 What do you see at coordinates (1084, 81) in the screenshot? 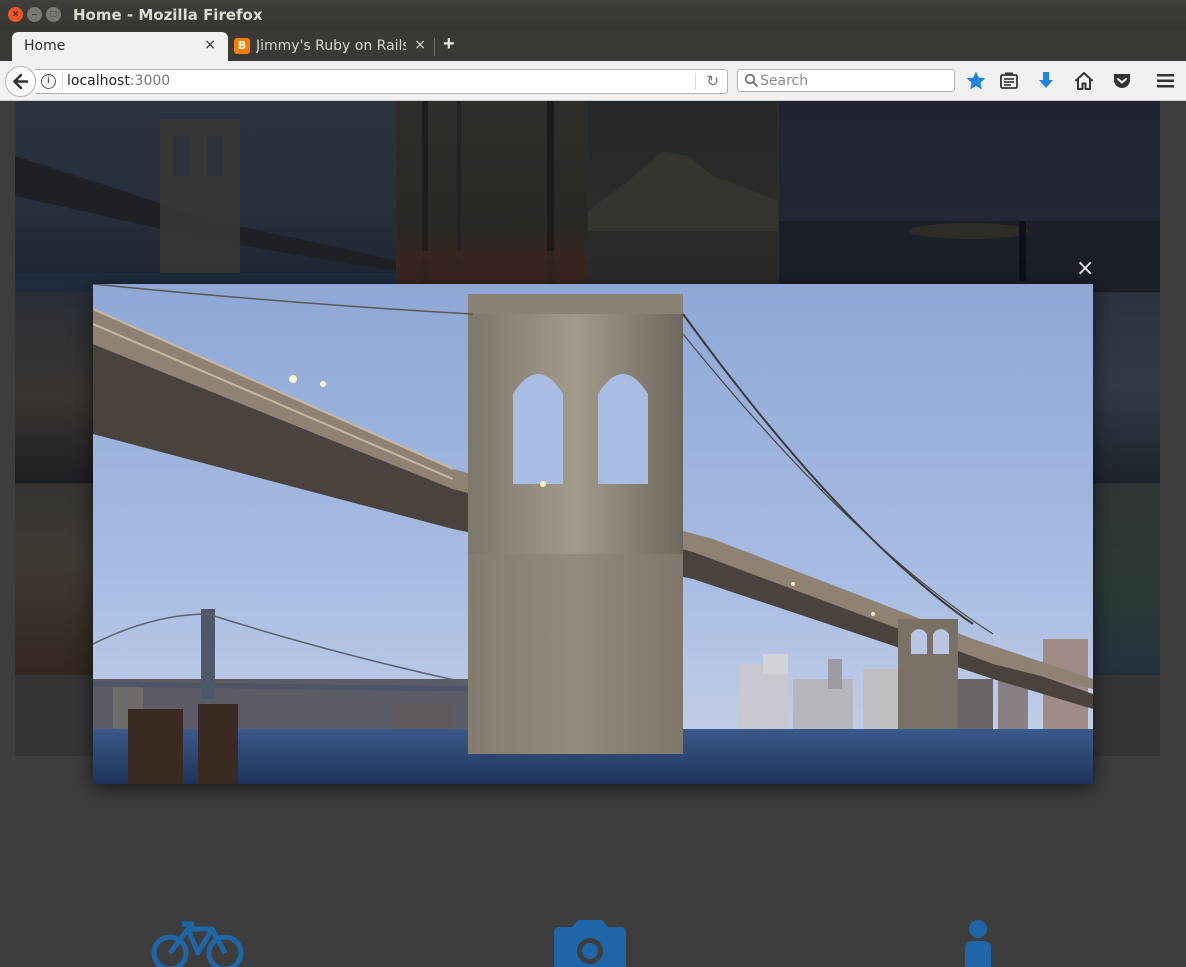
I see `home-icon` at bounding box center [1084, 81].